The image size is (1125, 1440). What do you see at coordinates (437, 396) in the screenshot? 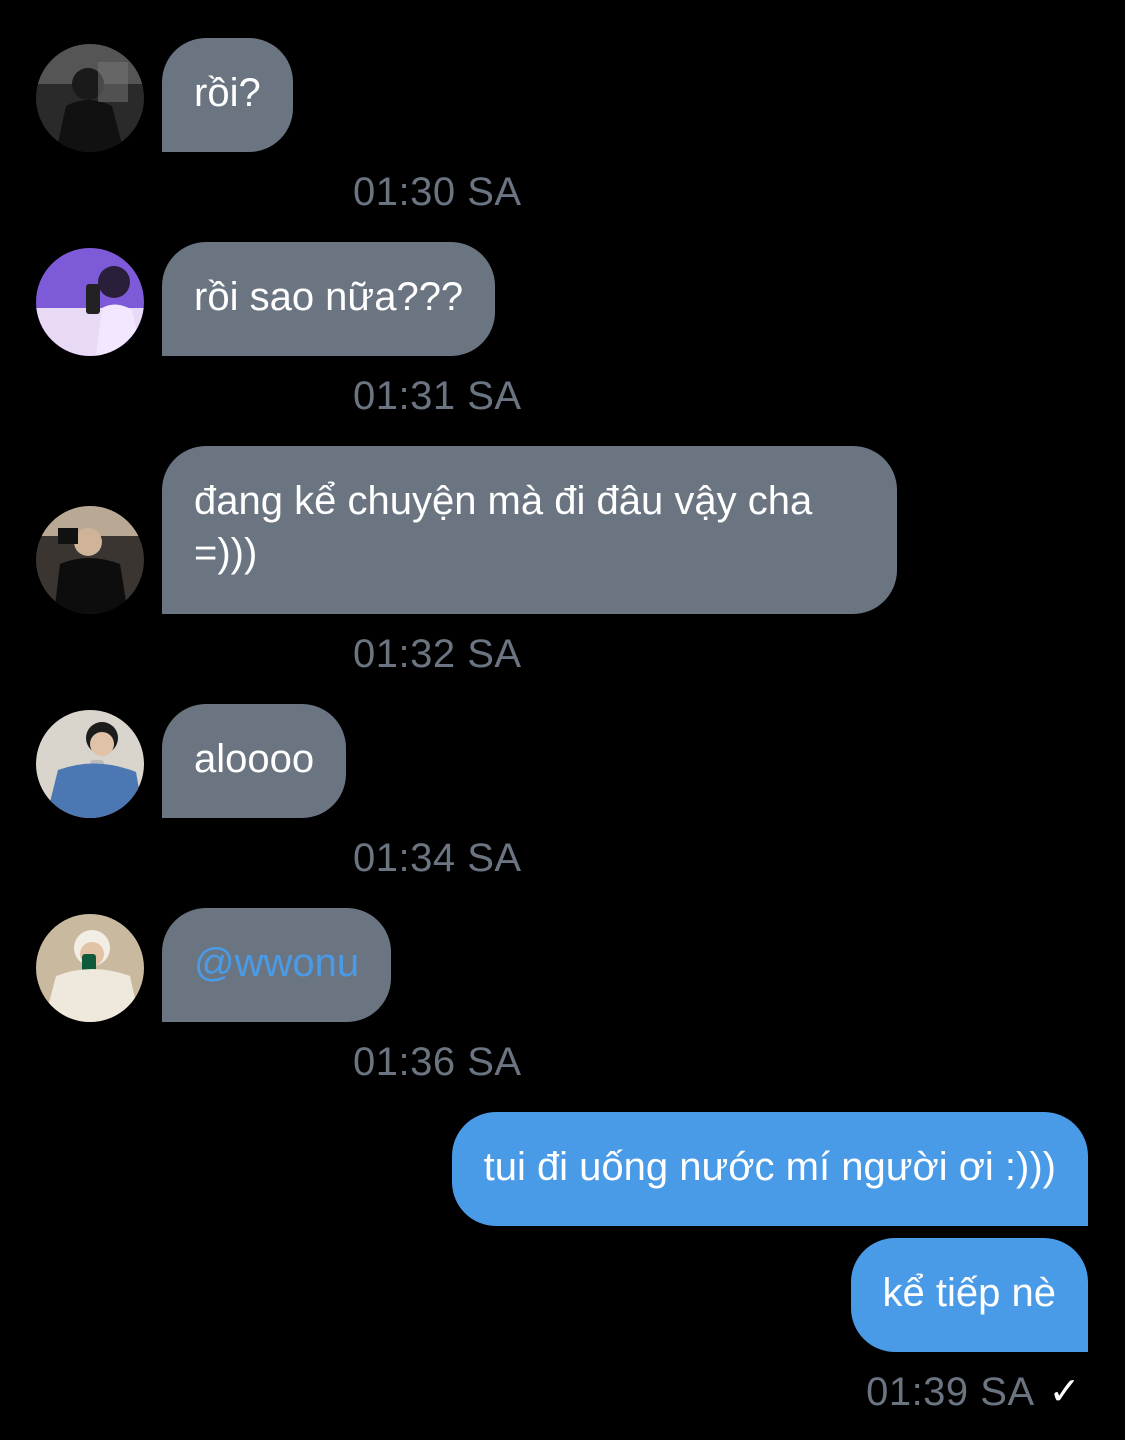
I see `message-timestamp: 01:31 SA` at bounding box center [437, 396].